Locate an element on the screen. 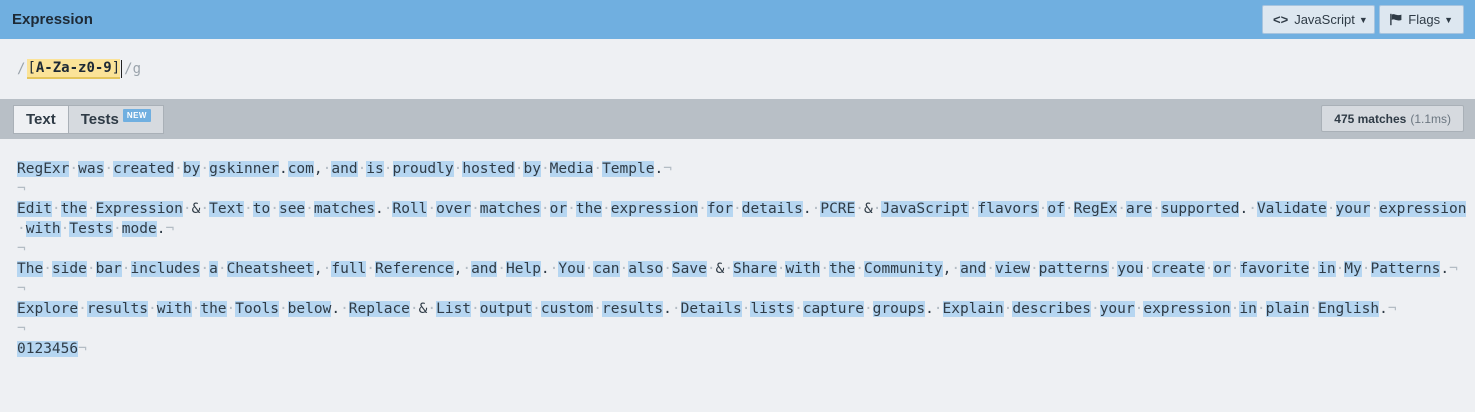  match-highlight: expression is located at coordinates (1187, 309).